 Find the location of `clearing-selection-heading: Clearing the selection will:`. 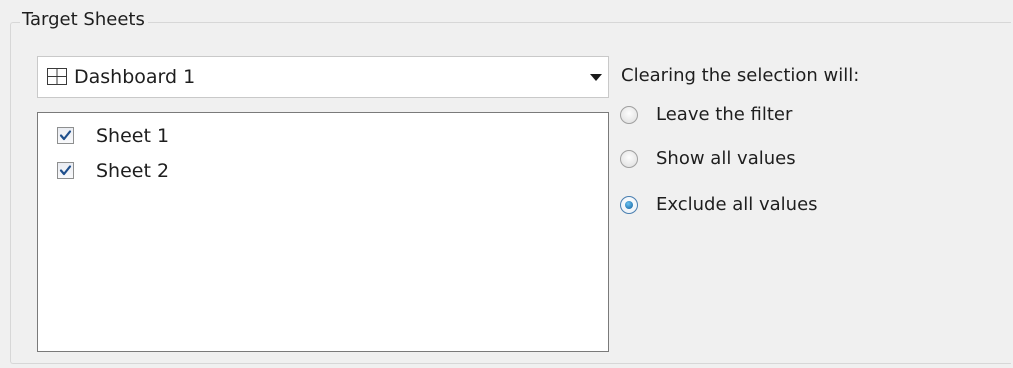

clearing-selection-heading: Clearing the selection will: is located at coordinates (740, 75).